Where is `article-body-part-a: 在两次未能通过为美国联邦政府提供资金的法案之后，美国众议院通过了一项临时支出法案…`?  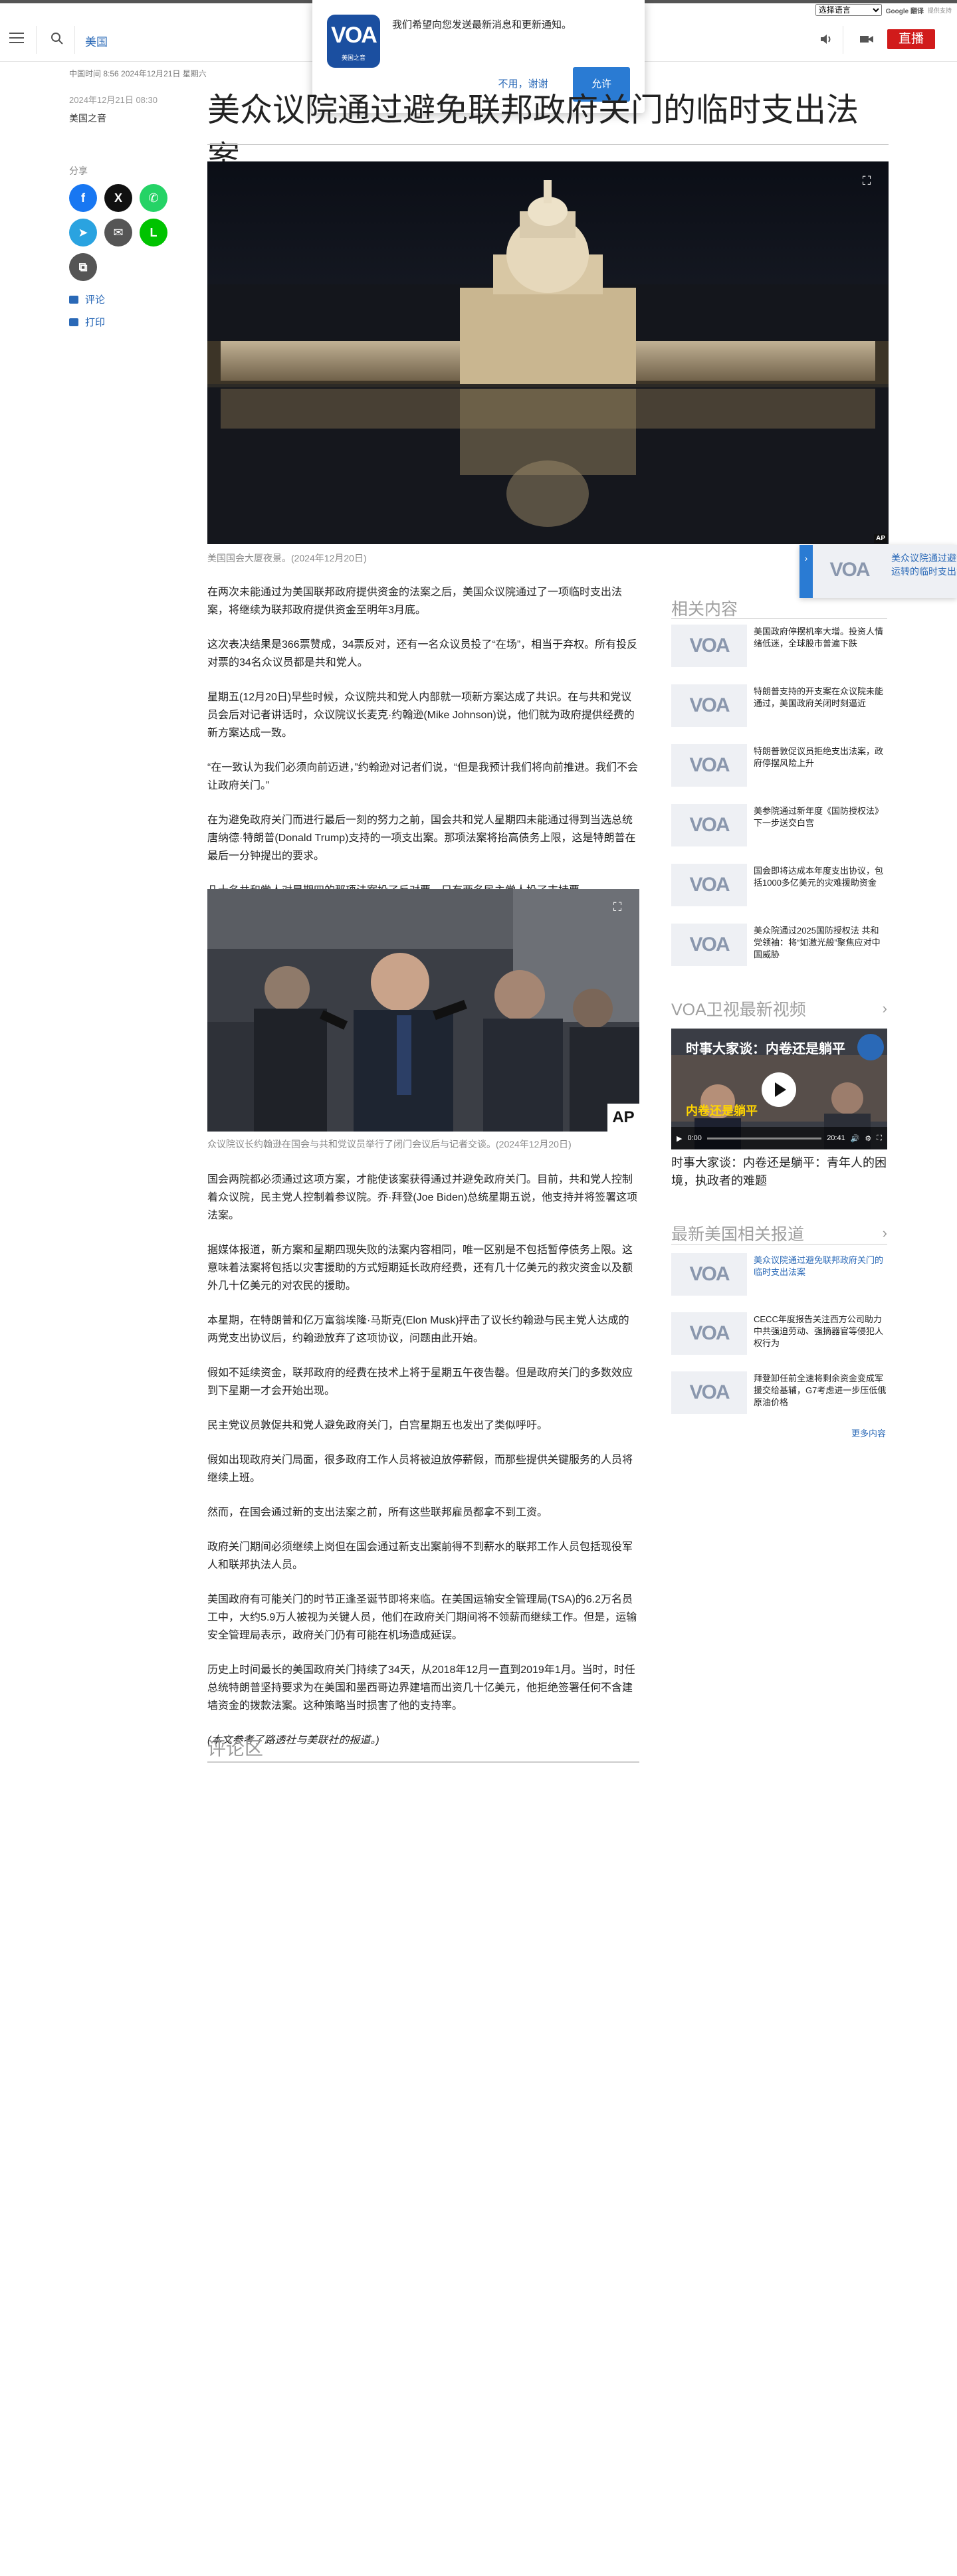 article-body-part-a: 在两次未能通过为美国联邦政府提供资金的法案之后，美国众议院通过了一项临时支出法案… is located at coordinates (423, 750).